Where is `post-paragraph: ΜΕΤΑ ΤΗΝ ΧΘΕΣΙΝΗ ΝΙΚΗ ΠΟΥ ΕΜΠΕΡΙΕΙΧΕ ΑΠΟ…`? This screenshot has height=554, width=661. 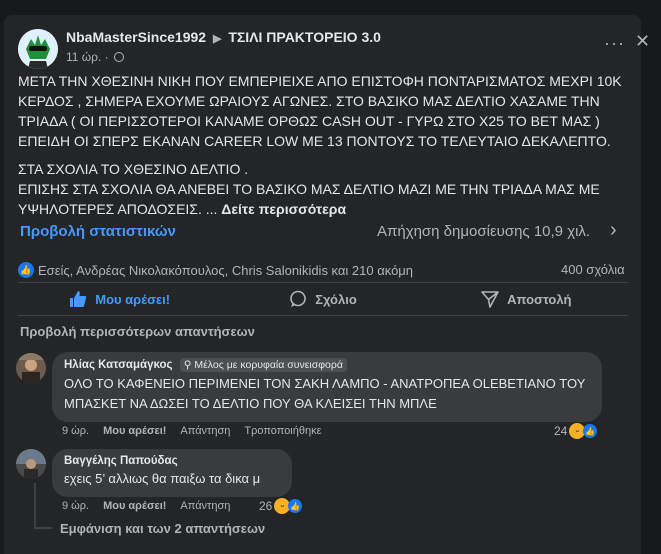 post-paragraph: ΜΕΤΑ ΤΗΝ ΧΘΕΣΙΝΗ ΝΙΚΗ ΠΟΥ ΕΜΠΕΡΙΕΙΧΕ ΑΠΟ… is located at coordinates (320, 111).